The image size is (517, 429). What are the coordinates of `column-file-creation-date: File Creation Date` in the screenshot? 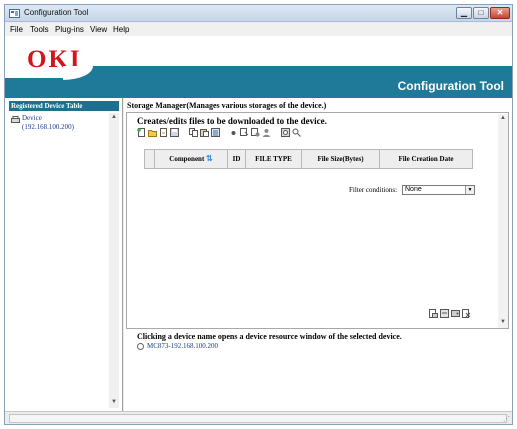 It's located at (426, 159).